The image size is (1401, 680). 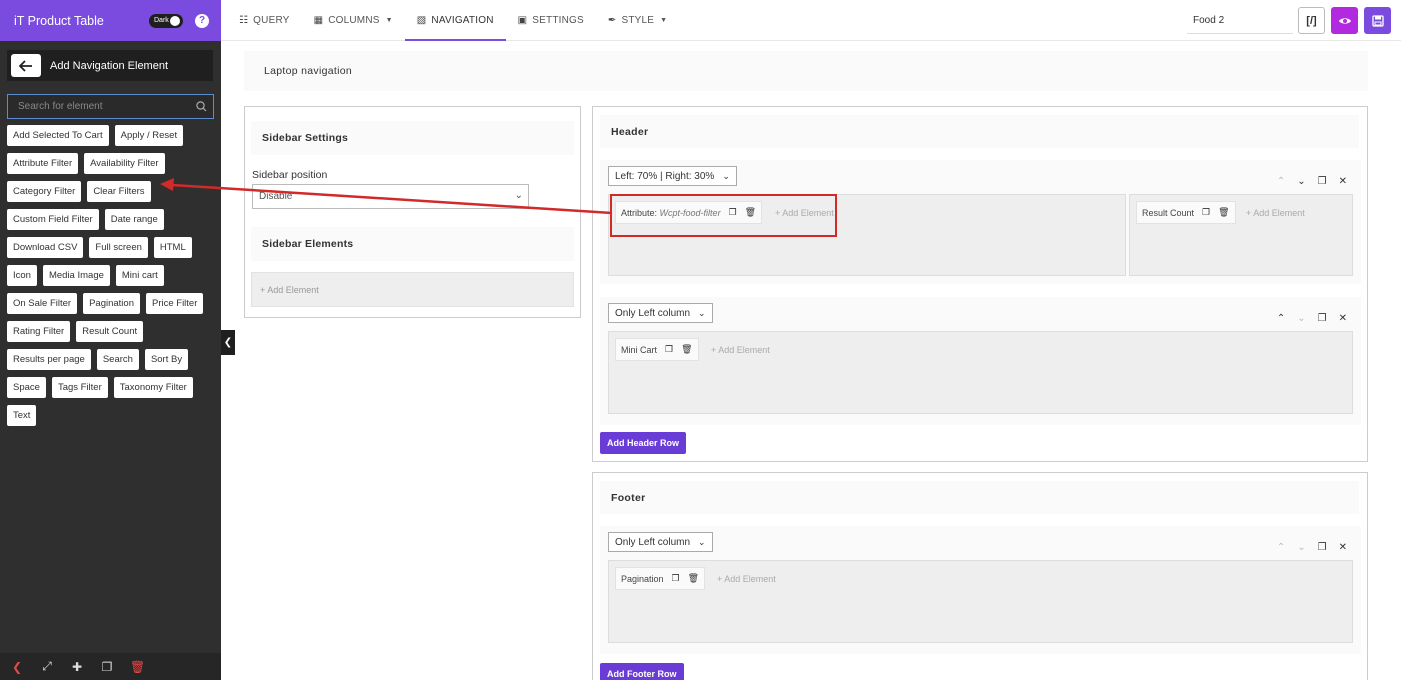 I want to click on element-chip: Apply / Reset, so click(x=149, y=135).